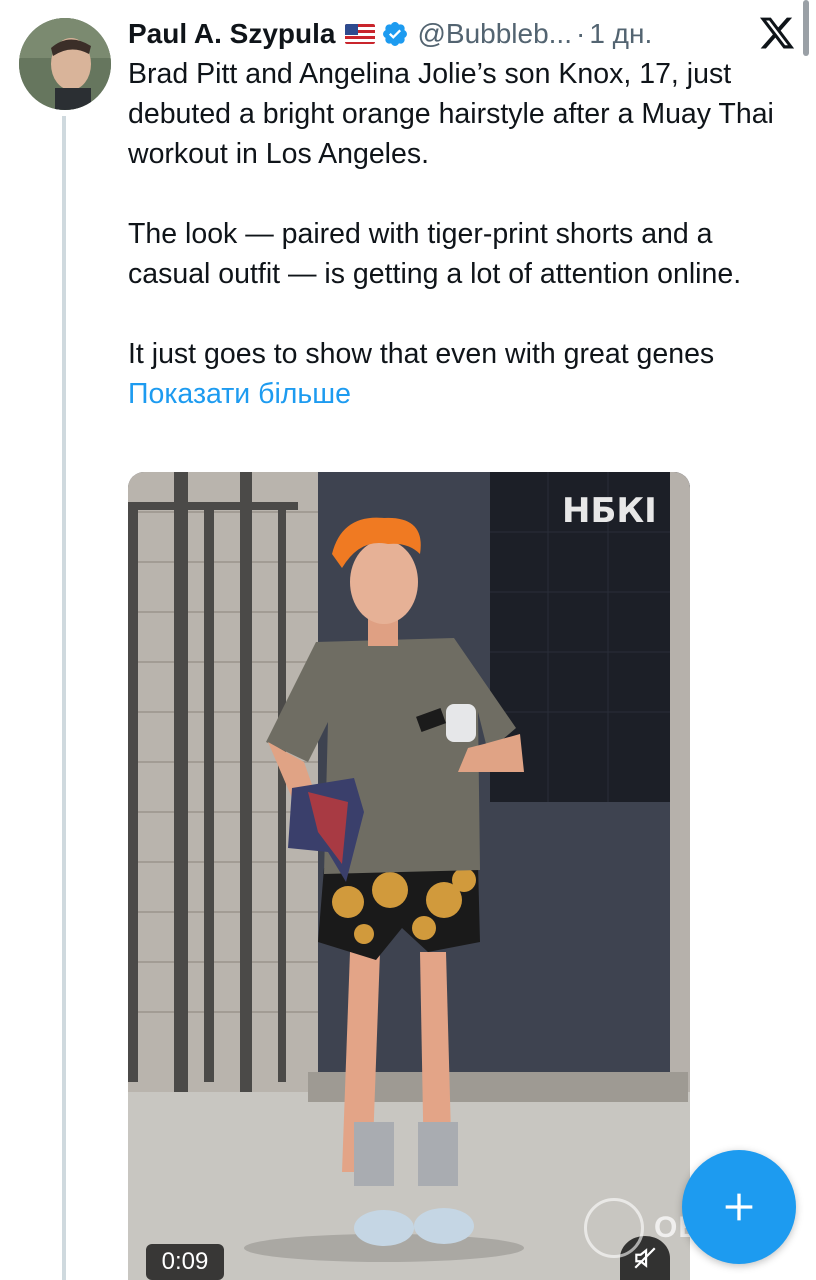  What do you see at coordinates (777, 33) in the screenshot?
I see `x-logo-icon` at bounding box center [777, 33].